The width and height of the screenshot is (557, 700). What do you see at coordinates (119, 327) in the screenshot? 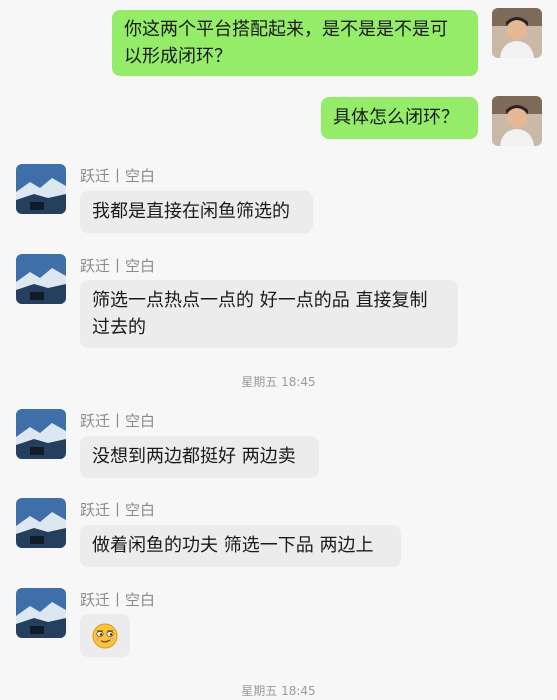
I see `message-text-line: 过去的` at bounding box center [119, 327].